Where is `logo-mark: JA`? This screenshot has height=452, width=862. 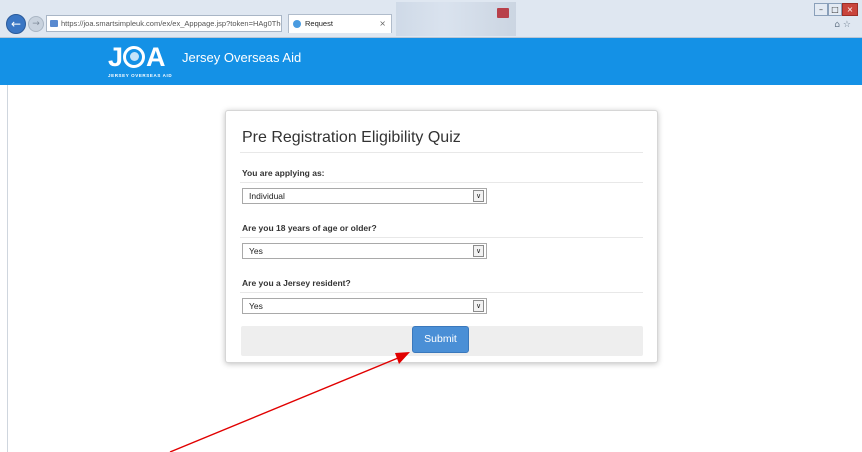
logo-mark: JA is located at coordinates (137, 57).